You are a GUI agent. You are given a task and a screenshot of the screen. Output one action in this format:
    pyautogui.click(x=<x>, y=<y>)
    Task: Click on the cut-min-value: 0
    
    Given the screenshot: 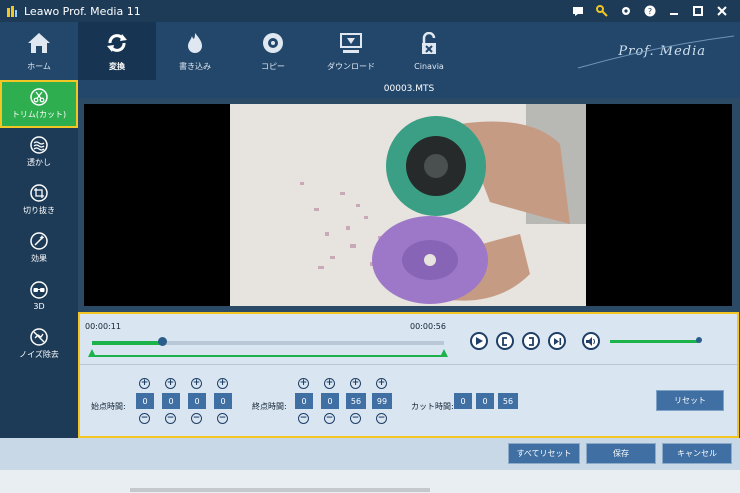 What is the action you would take?
    pyautogui.click(x=485, y=401)
    